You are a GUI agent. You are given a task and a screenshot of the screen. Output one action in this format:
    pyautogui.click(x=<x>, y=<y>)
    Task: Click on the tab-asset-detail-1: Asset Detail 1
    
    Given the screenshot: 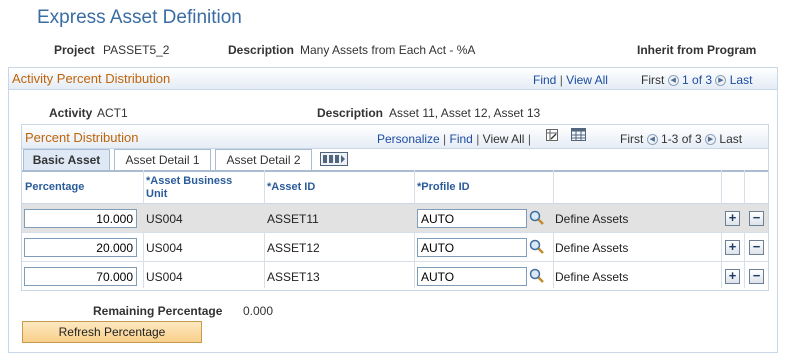 What is the action you would take?
    pyautogui.click(x=162, y=159)
    